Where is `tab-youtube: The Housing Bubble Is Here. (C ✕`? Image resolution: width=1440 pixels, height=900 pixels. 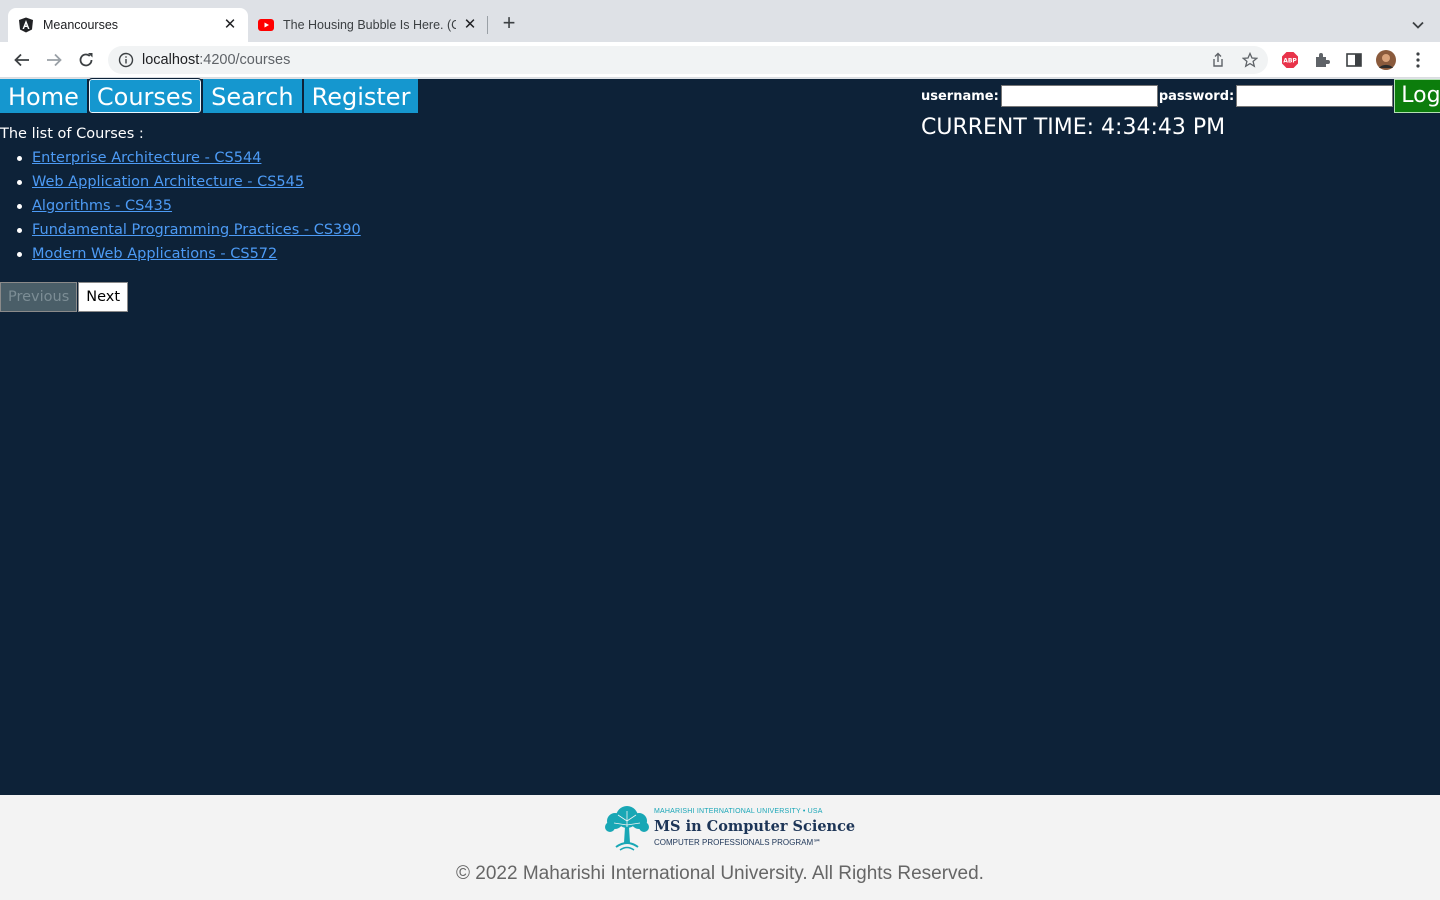
tab-youtube: The Housing Bubble Is Here. (C ✕ is located at coordinates (368, 25).